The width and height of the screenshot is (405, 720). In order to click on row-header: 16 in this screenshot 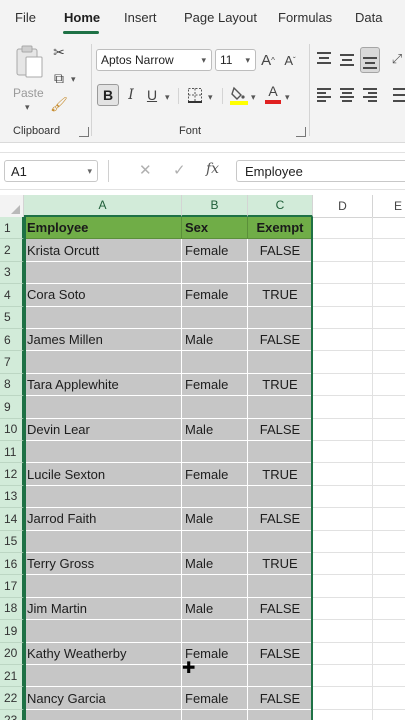, I will do `click(12, 564)`.